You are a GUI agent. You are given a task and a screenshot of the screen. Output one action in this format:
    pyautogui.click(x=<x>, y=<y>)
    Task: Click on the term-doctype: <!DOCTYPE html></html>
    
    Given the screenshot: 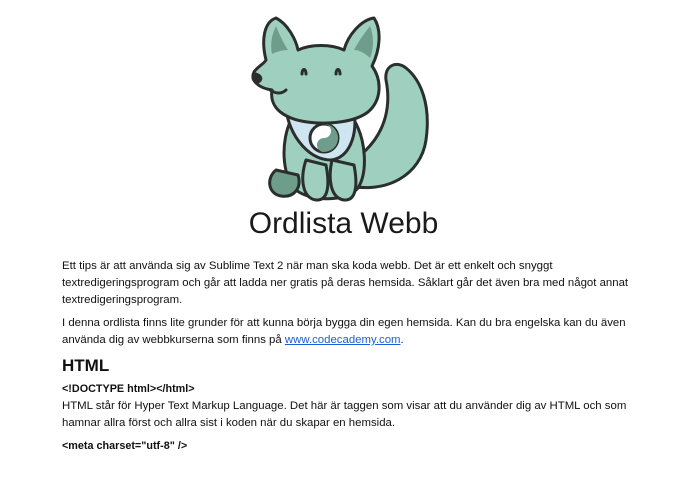 What is the action you would take?
    pyautogui.click(x=128, y=389)
    